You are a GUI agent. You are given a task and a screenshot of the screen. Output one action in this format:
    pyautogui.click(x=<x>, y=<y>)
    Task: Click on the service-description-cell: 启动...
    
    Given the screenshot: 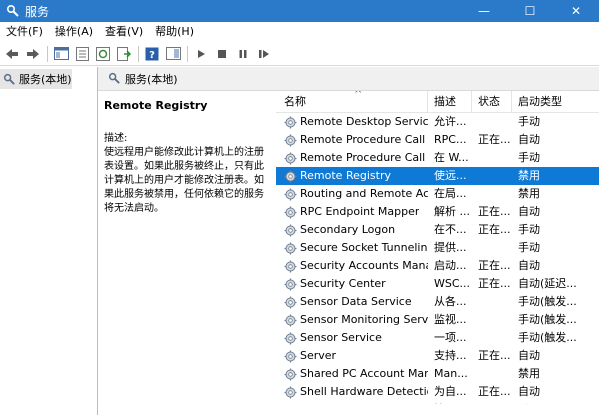 What is the action you would take?
    pyautogui.click(x=450, y=265)
    